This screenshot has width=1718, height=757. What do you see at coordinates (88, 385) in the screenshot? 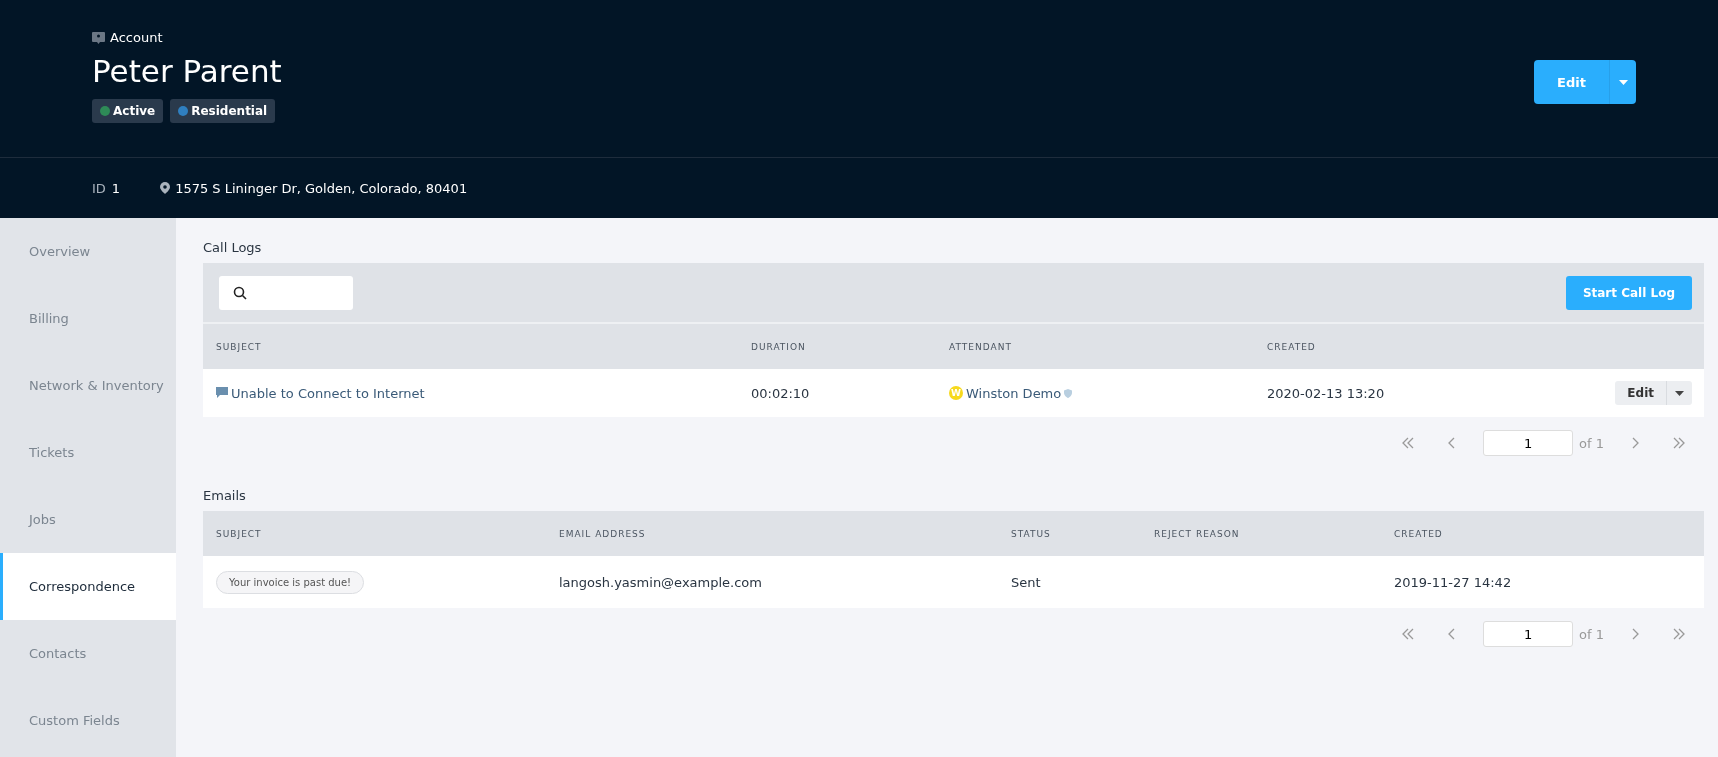
I see `sidebar-item: Network & Inventory` at bounding box center [88, 385].